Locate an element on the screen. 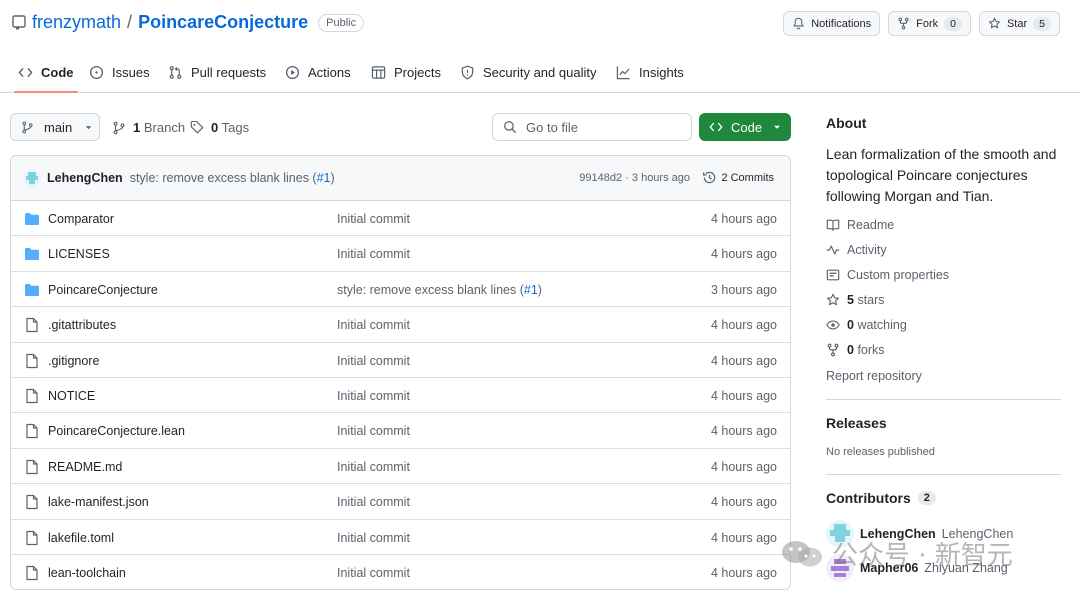  folder-icon is located at coordinates (32, 290).